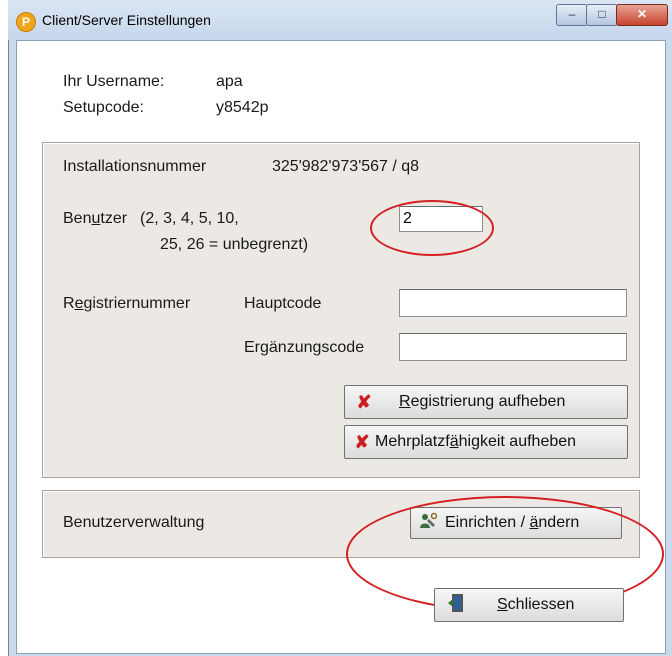  Describe the element at coordinates (103, 107) in the screenshot. I see `setupcode-label: Setupcode:` at that location.